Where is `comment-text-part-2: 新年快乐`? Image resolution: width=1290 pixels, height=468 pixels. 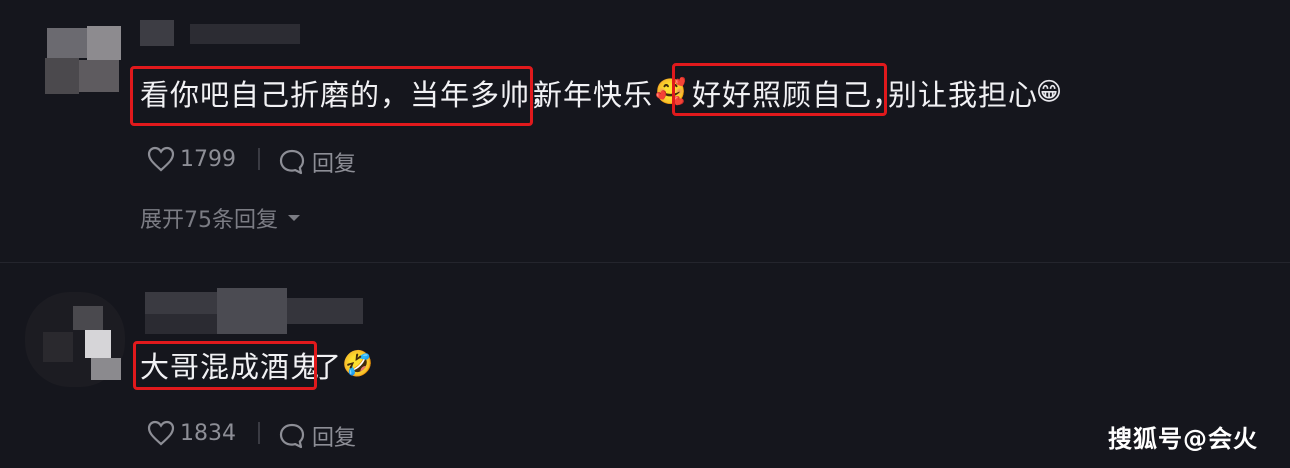
comment-text-part-2: 新年快乐 is located at coordinates (593, 95).